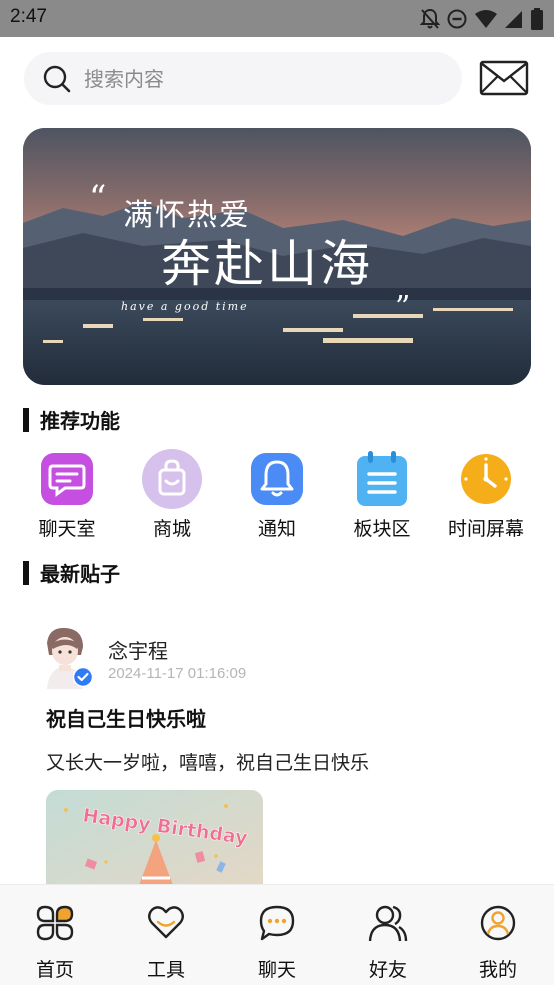 This screenshot has height=985, width=554. I want to click on notepad-icon, so click(382, 479).